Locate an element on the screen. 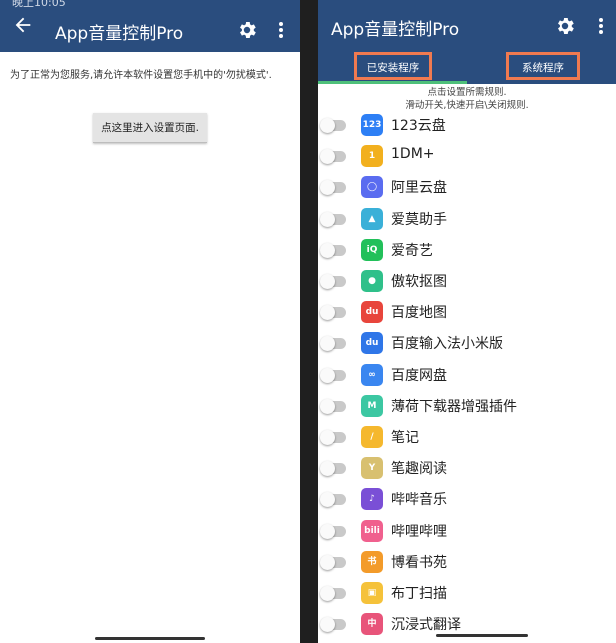 This screenshot has height=643, width=616. tab-installed-apps: 已安装程序 is located at coordinates (393, 66).